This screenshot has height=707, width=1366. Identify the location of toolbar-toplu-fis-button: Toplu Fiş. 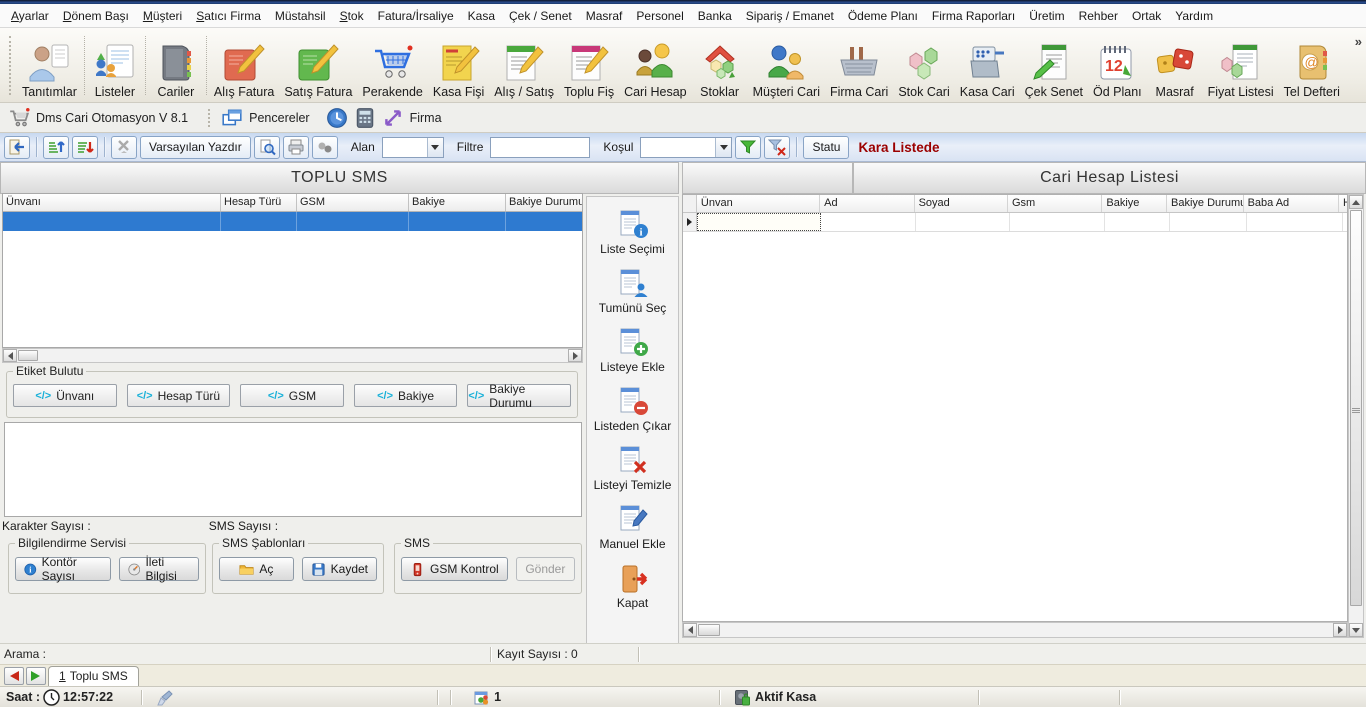
(589, 65).